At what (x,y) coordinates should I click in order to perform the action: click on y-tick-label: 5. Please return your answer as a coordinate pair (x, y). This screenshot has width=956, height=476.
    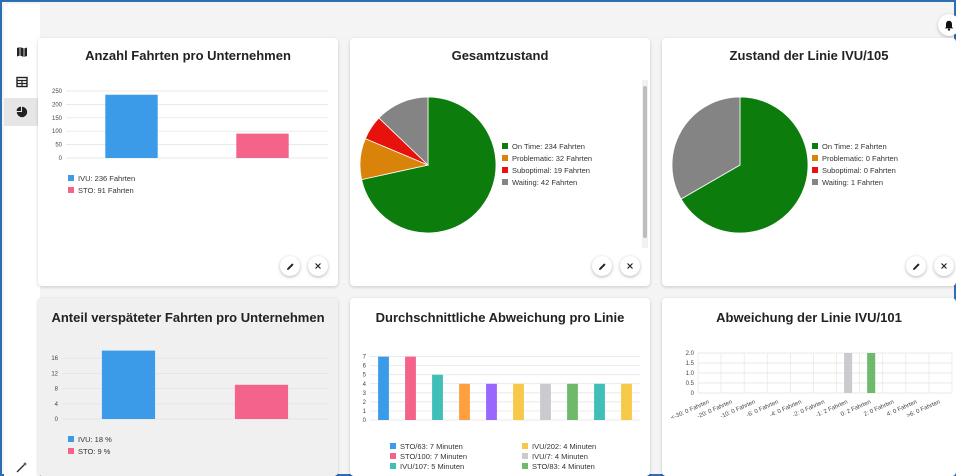
    Looking at the image, I should click on (365, 376).